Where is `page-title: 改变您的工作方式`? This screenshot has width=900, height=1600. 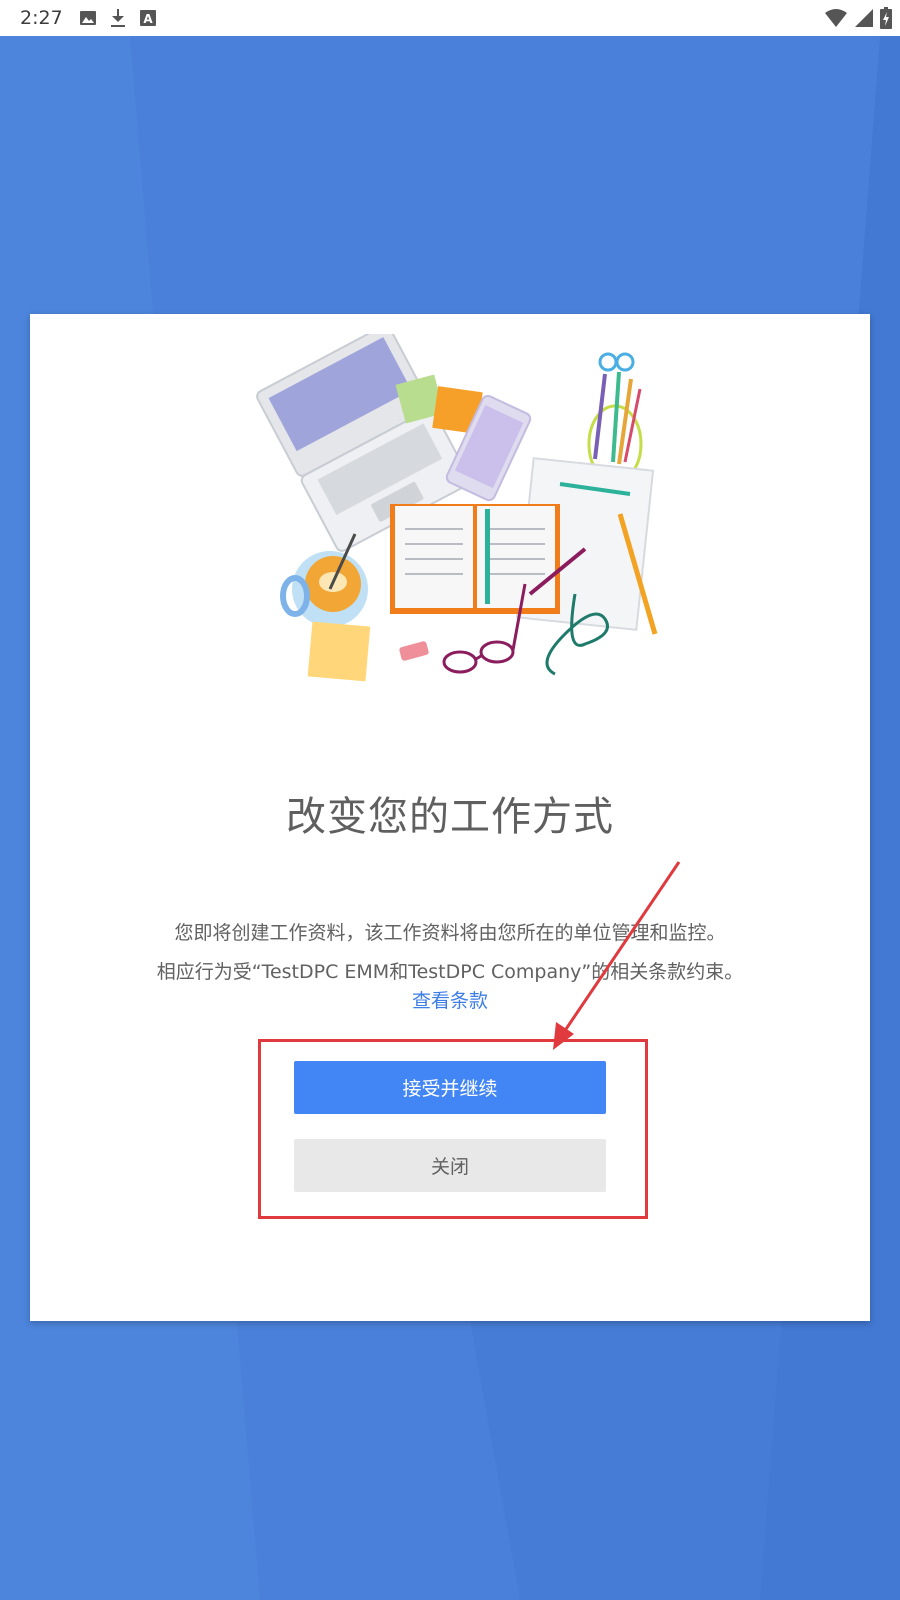
page-title: 改变您的工作方式 is located at coordinates (450, 817).